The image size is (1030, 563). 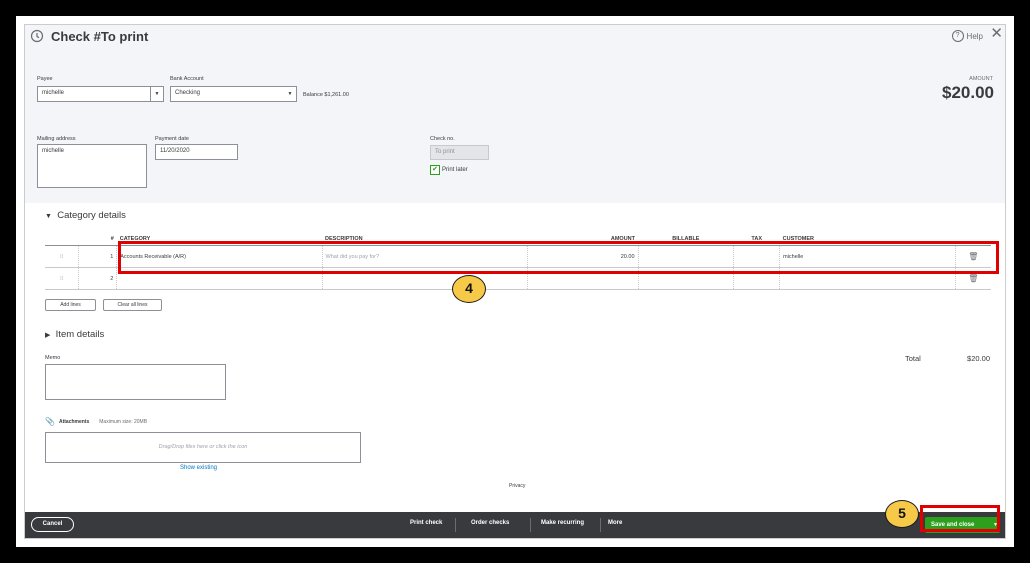 I want to click on highlight-save-box, so click(x=960, y=518).